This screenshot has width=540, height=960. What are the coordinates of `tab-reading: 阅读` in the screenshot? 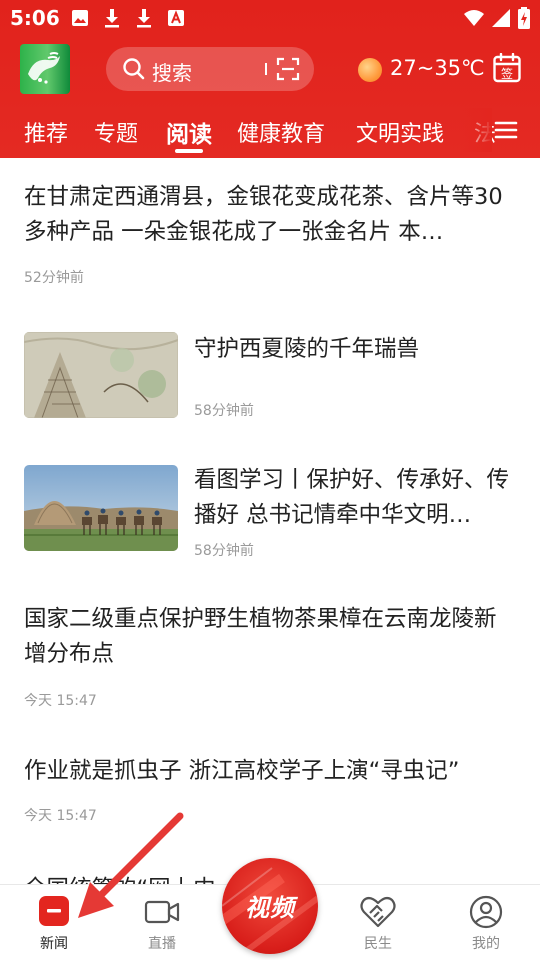 It's located at (189, 132).